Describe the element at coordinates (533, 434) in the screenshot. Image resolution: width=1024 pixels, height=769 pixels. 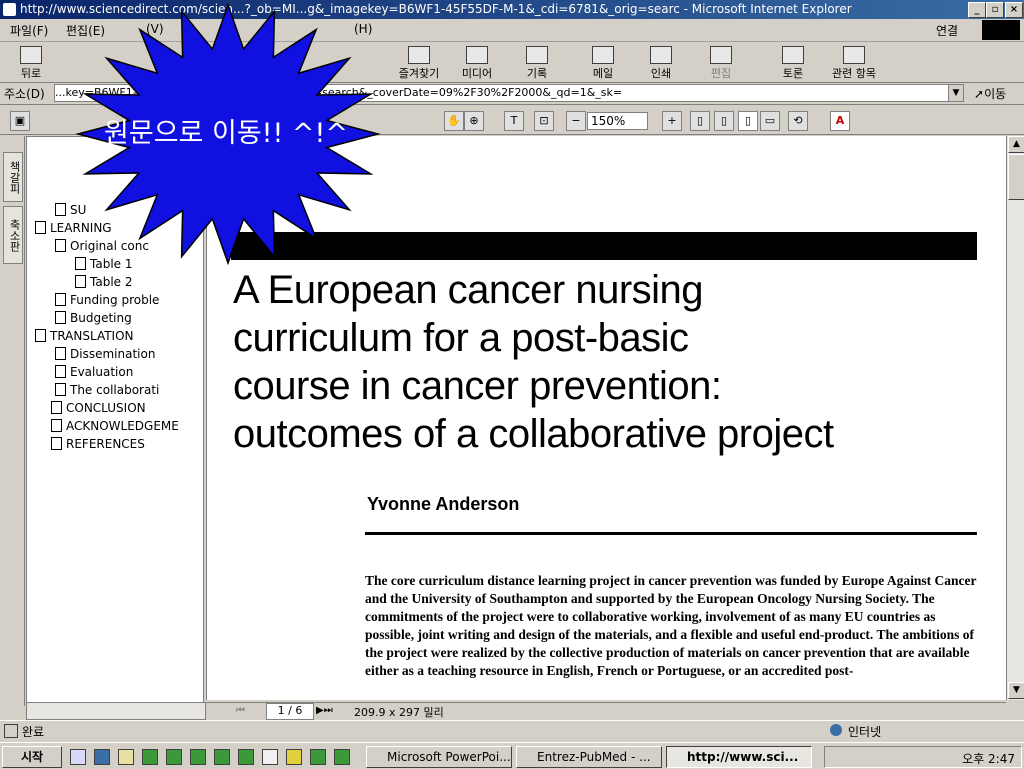
I see `title-line: outcomes of a collaborative project` at that location.